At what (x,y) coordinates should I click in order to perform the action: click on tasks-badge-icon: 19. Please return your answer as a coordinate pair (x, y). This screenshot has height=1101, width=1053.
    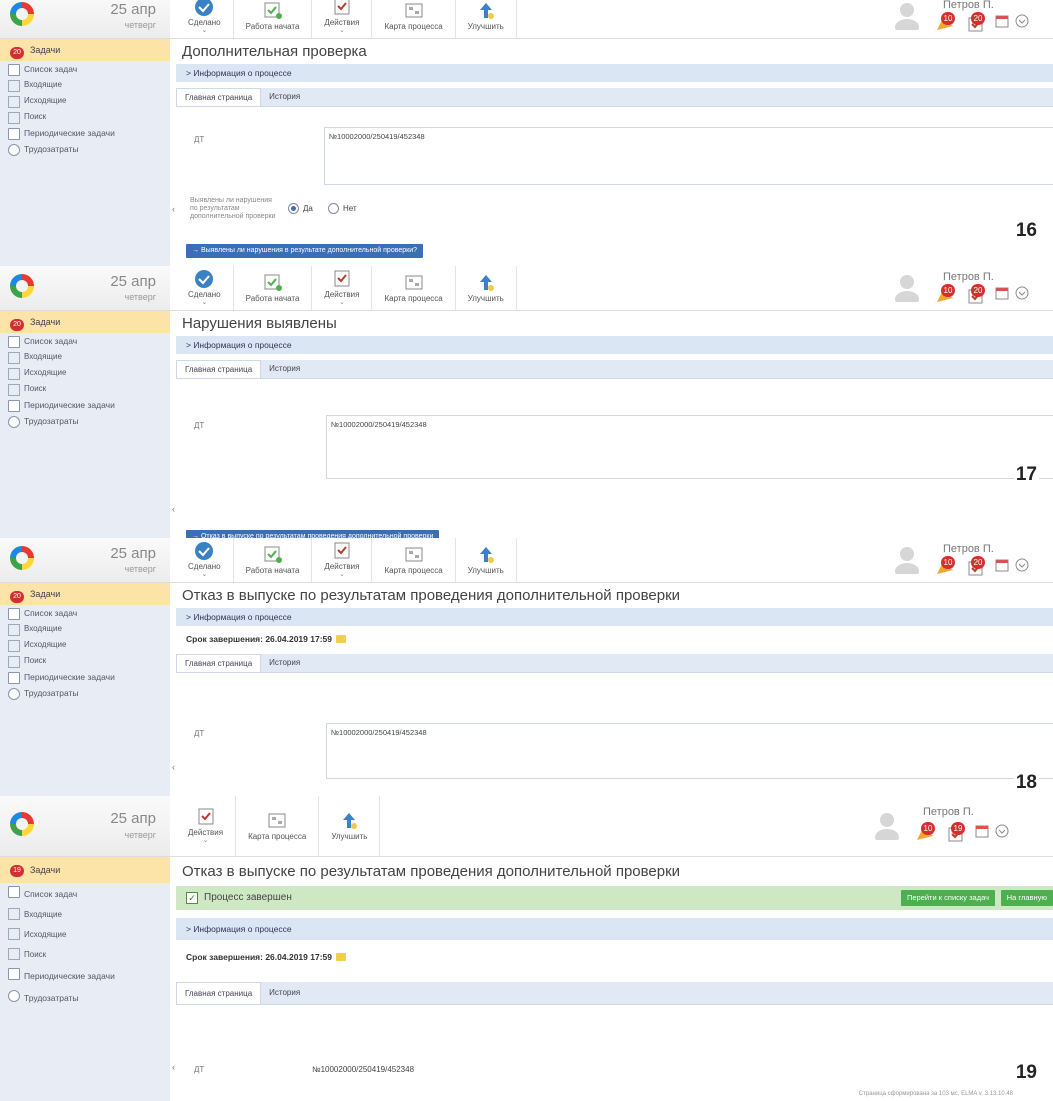
    Looking at the image, I should click on (957, 832).